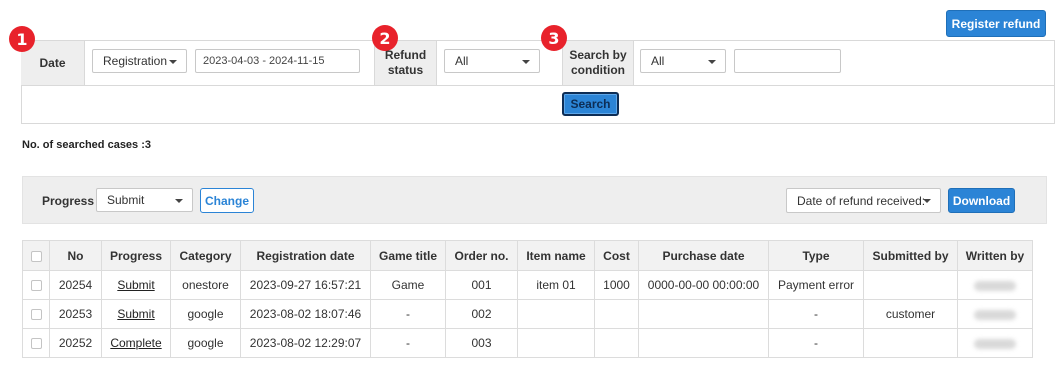 The width and height of the screenshot is (1061, 372). I want to click on progress-select: Submit, so click(144, 200).